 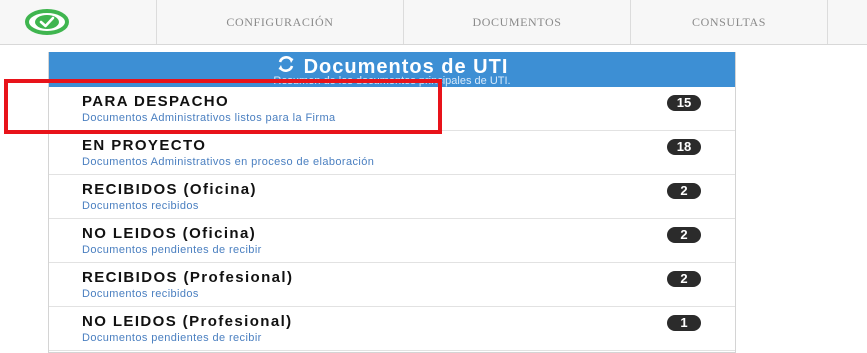 What do you see at coordinates (188, 277) in the screenshot?
I see `item-title: RECIBIDOS (Profesional)` at bounding box center [188, 277].